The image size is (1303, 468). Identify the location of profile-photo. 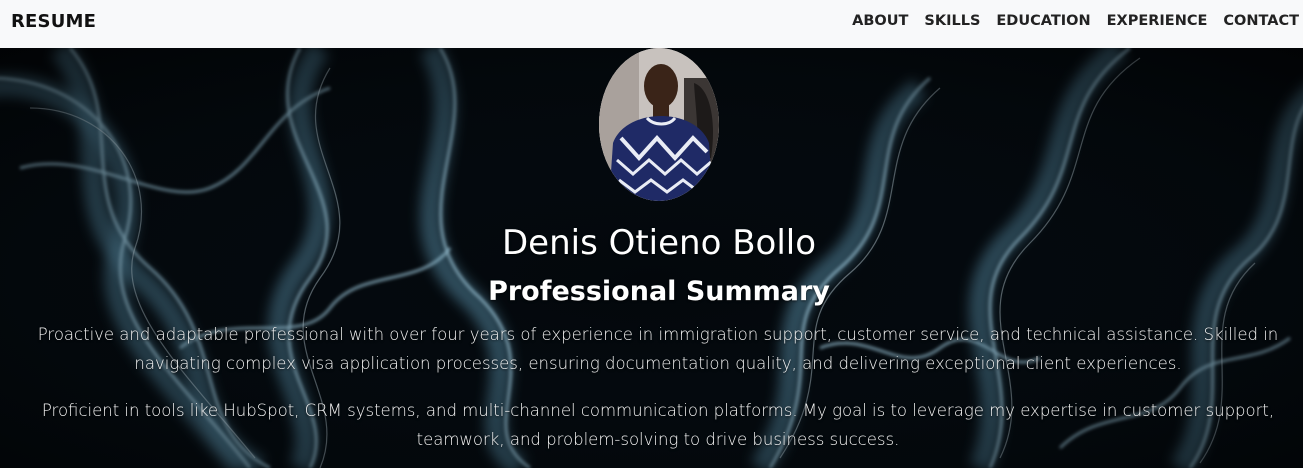
(659, 124).